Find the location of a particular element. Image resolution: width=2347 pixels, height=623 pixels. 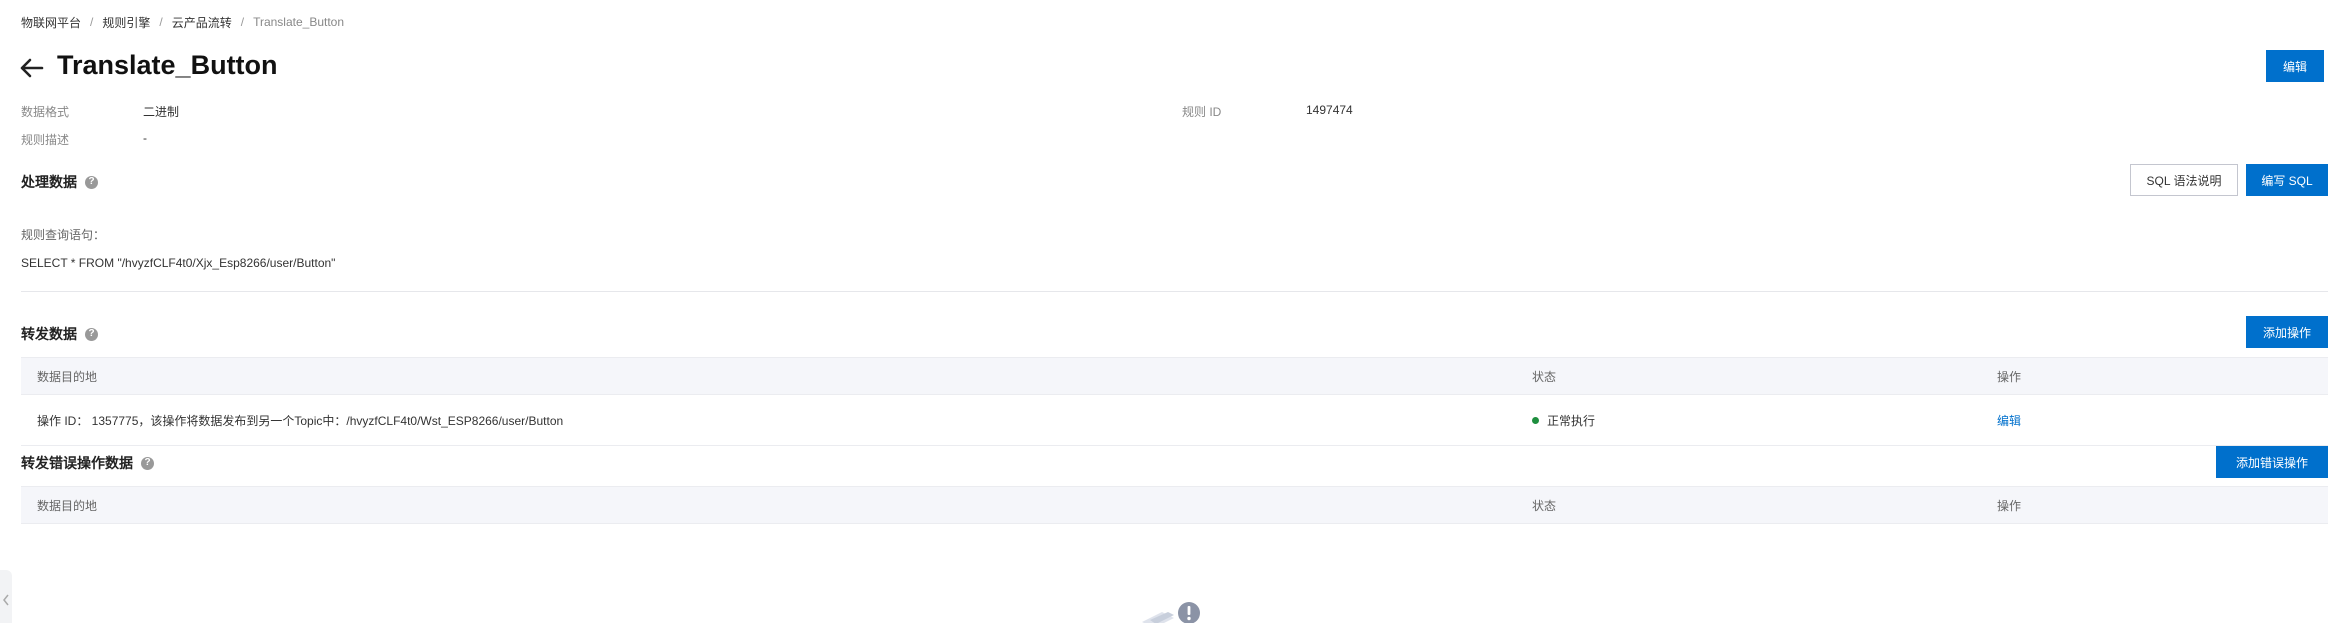

breadcrumb: 物联网平台 / 规则引擎 / 云产品流转 / Translate_Button is located at coordinates (182, 22).